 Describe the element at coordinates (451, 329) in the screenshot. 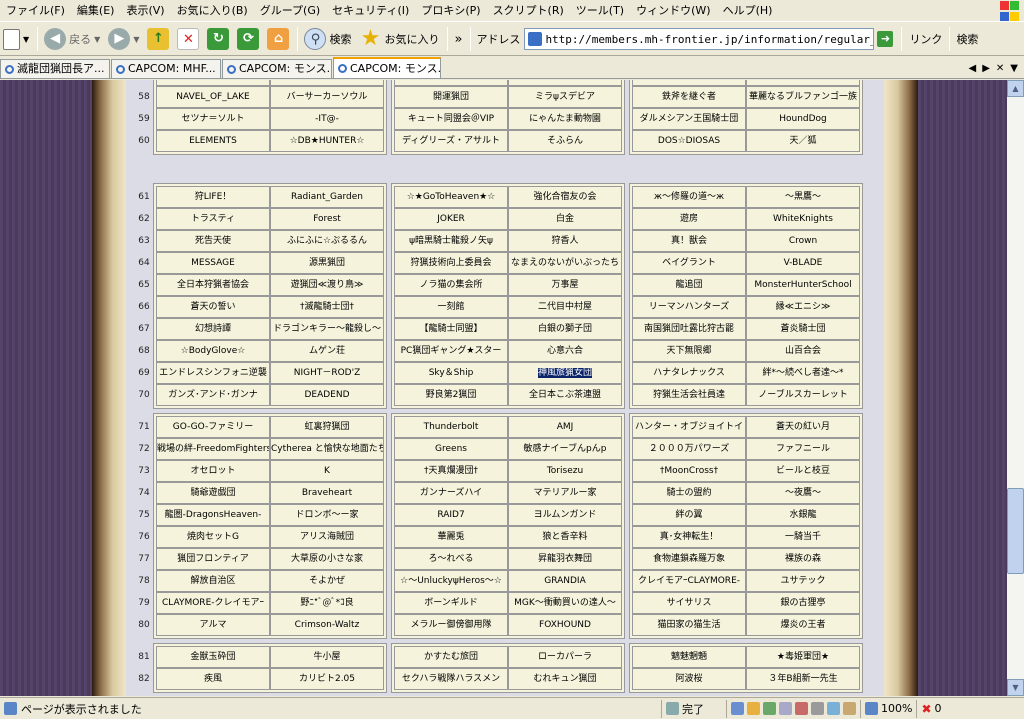

I see `guild-name-cell: 【龍騎士同盟】` at that location.